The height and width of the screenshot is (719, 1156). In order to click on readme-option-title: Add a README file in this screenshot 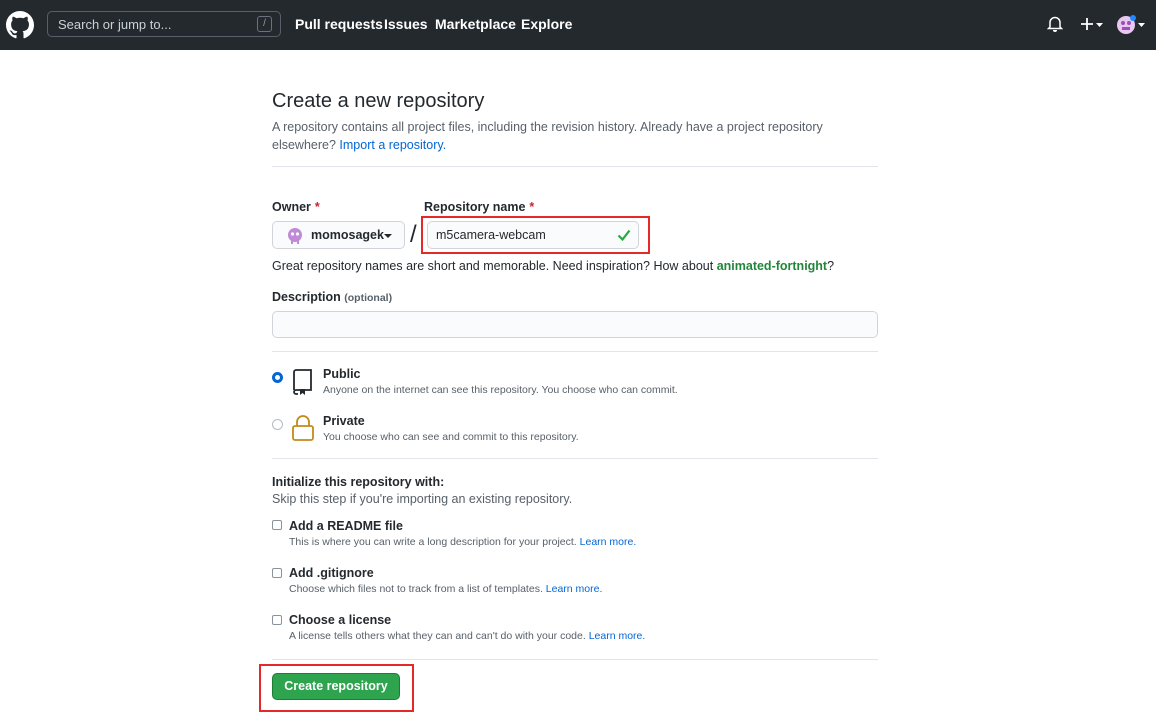, I will do `click(346, 526)`.